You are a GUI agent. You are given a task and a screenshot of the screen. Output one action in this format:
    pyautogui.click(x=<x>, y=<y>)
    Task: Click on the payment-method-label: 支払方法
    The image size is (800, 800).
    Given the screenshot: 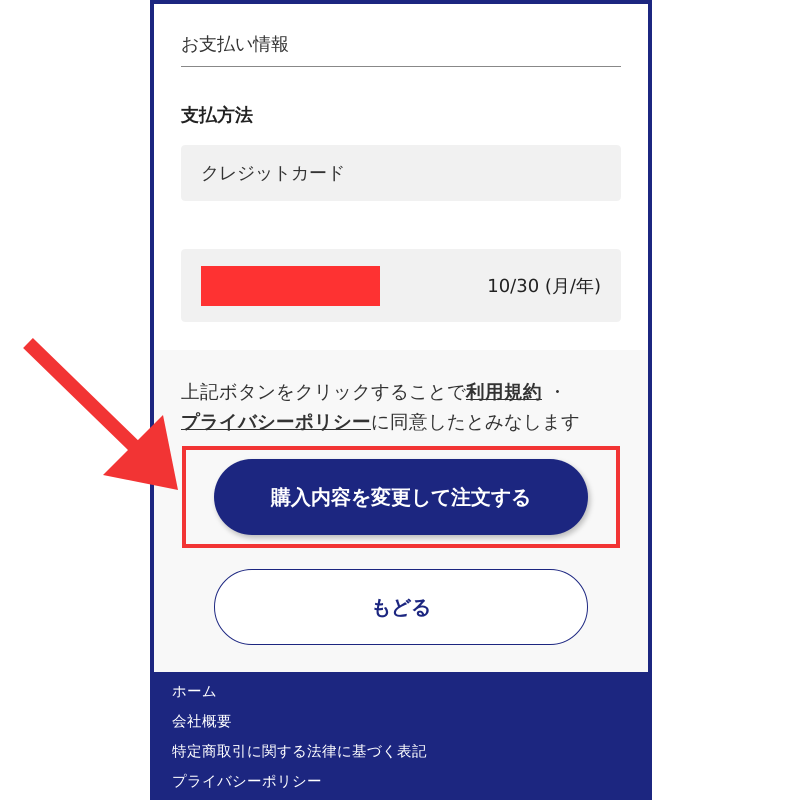 What is the action you would take?
    pyautogui.click(x=217, y=115)
    